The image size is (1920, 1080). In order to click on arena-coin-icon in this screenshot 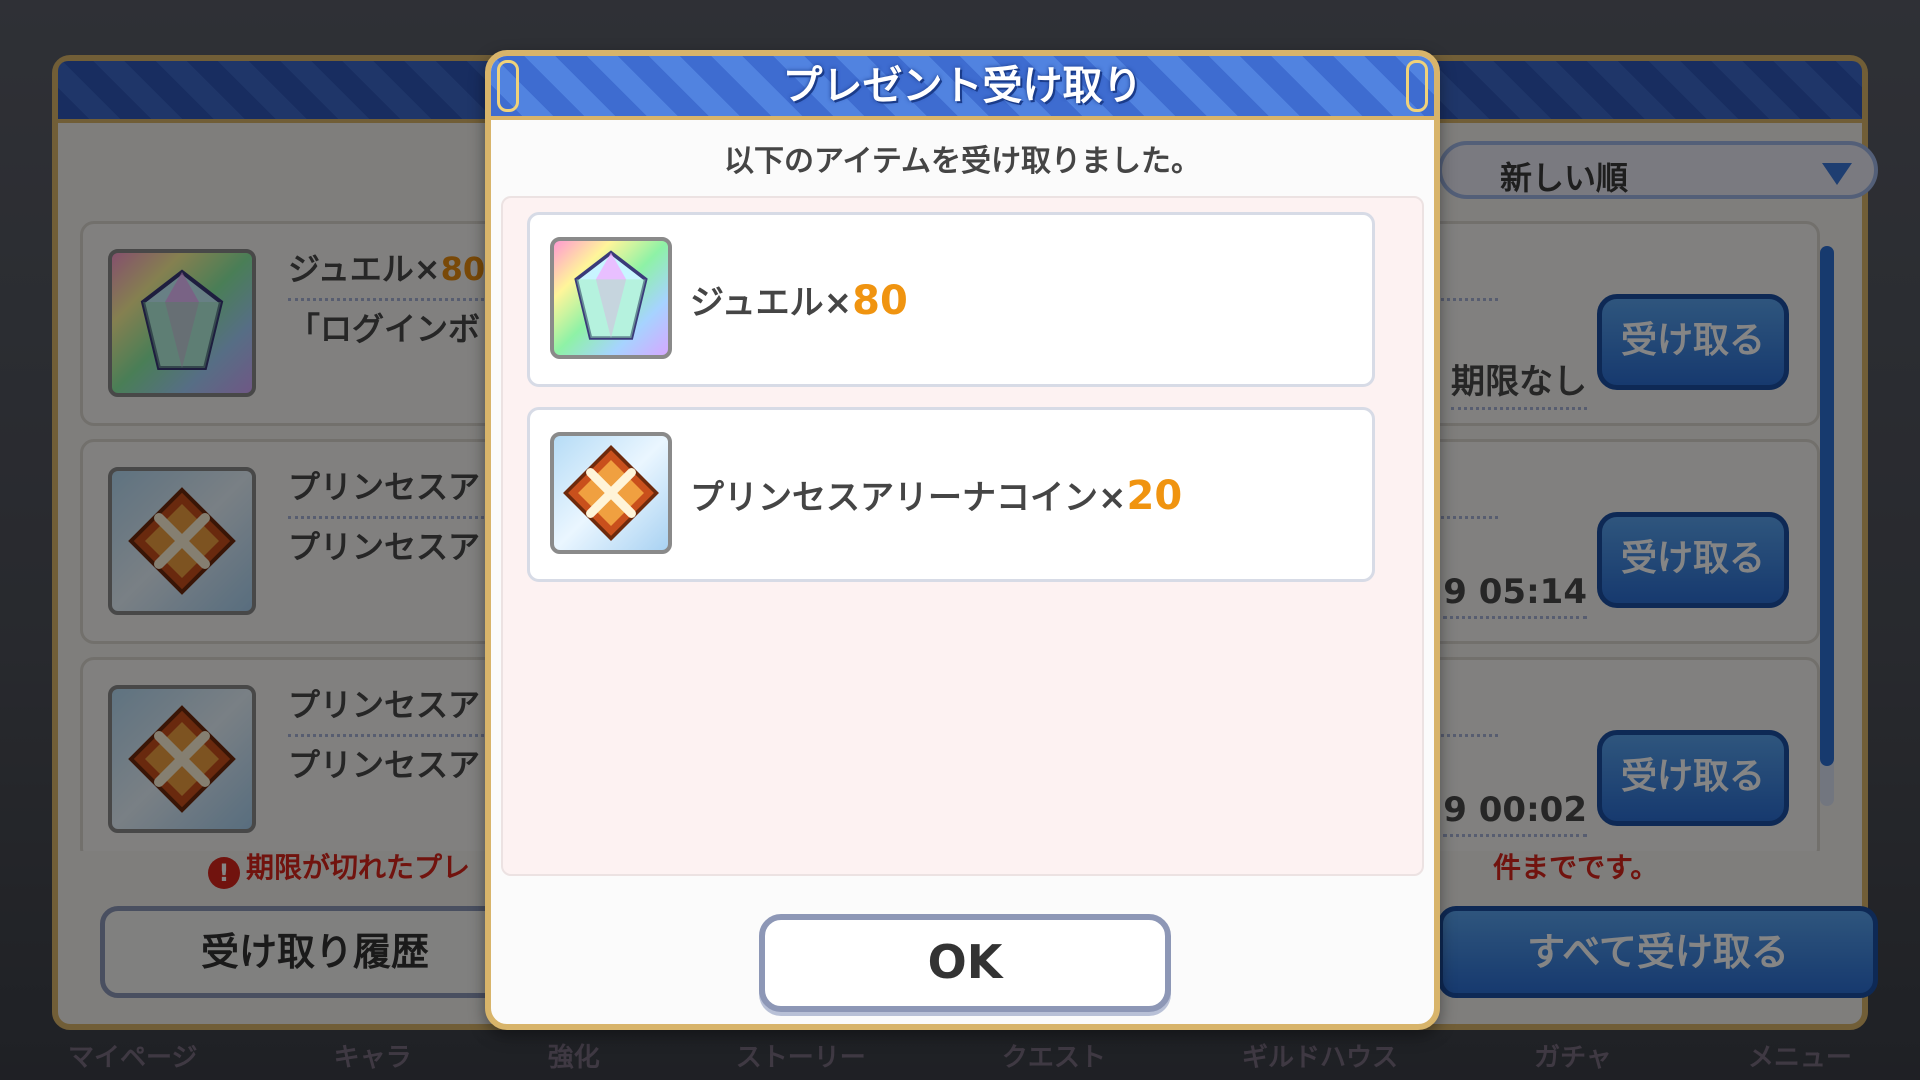, I will do `click(611, 493)`.